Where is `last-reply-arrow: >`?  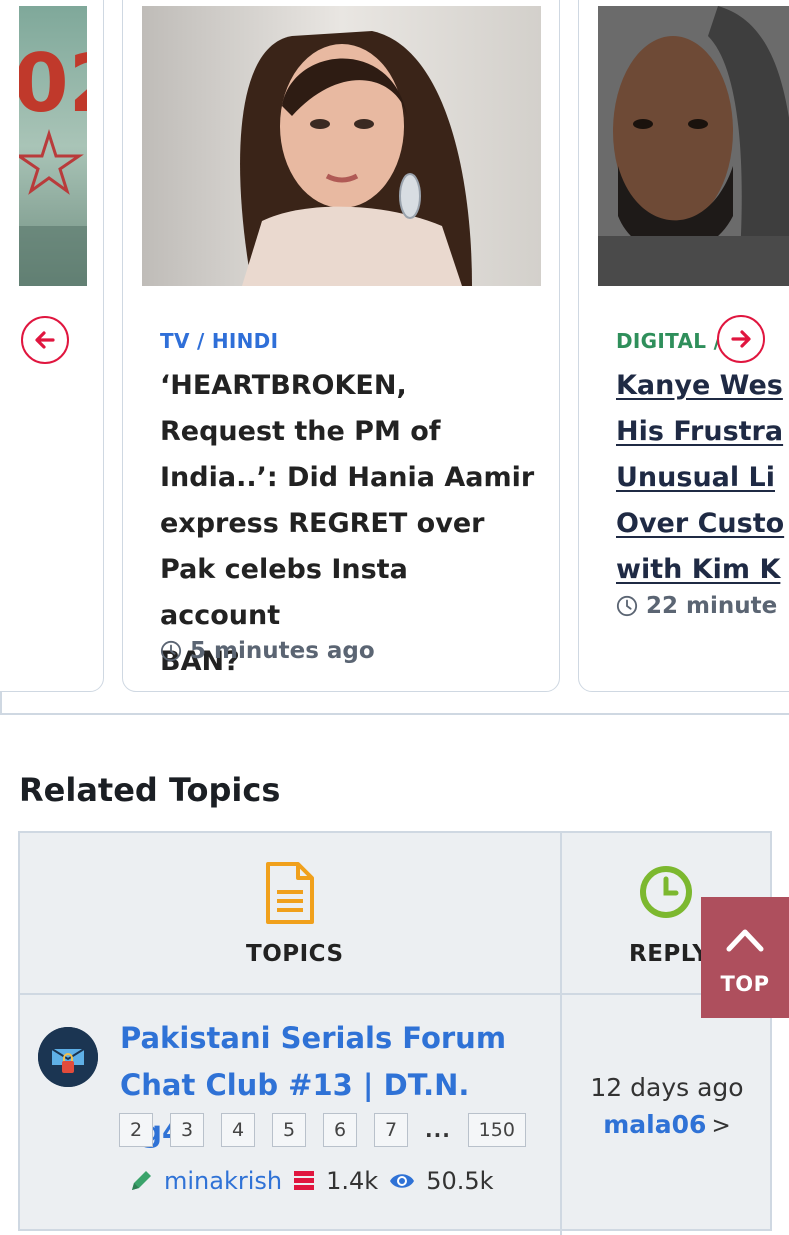
last-reply-arrow: > is located at coordinates (720, 1126).